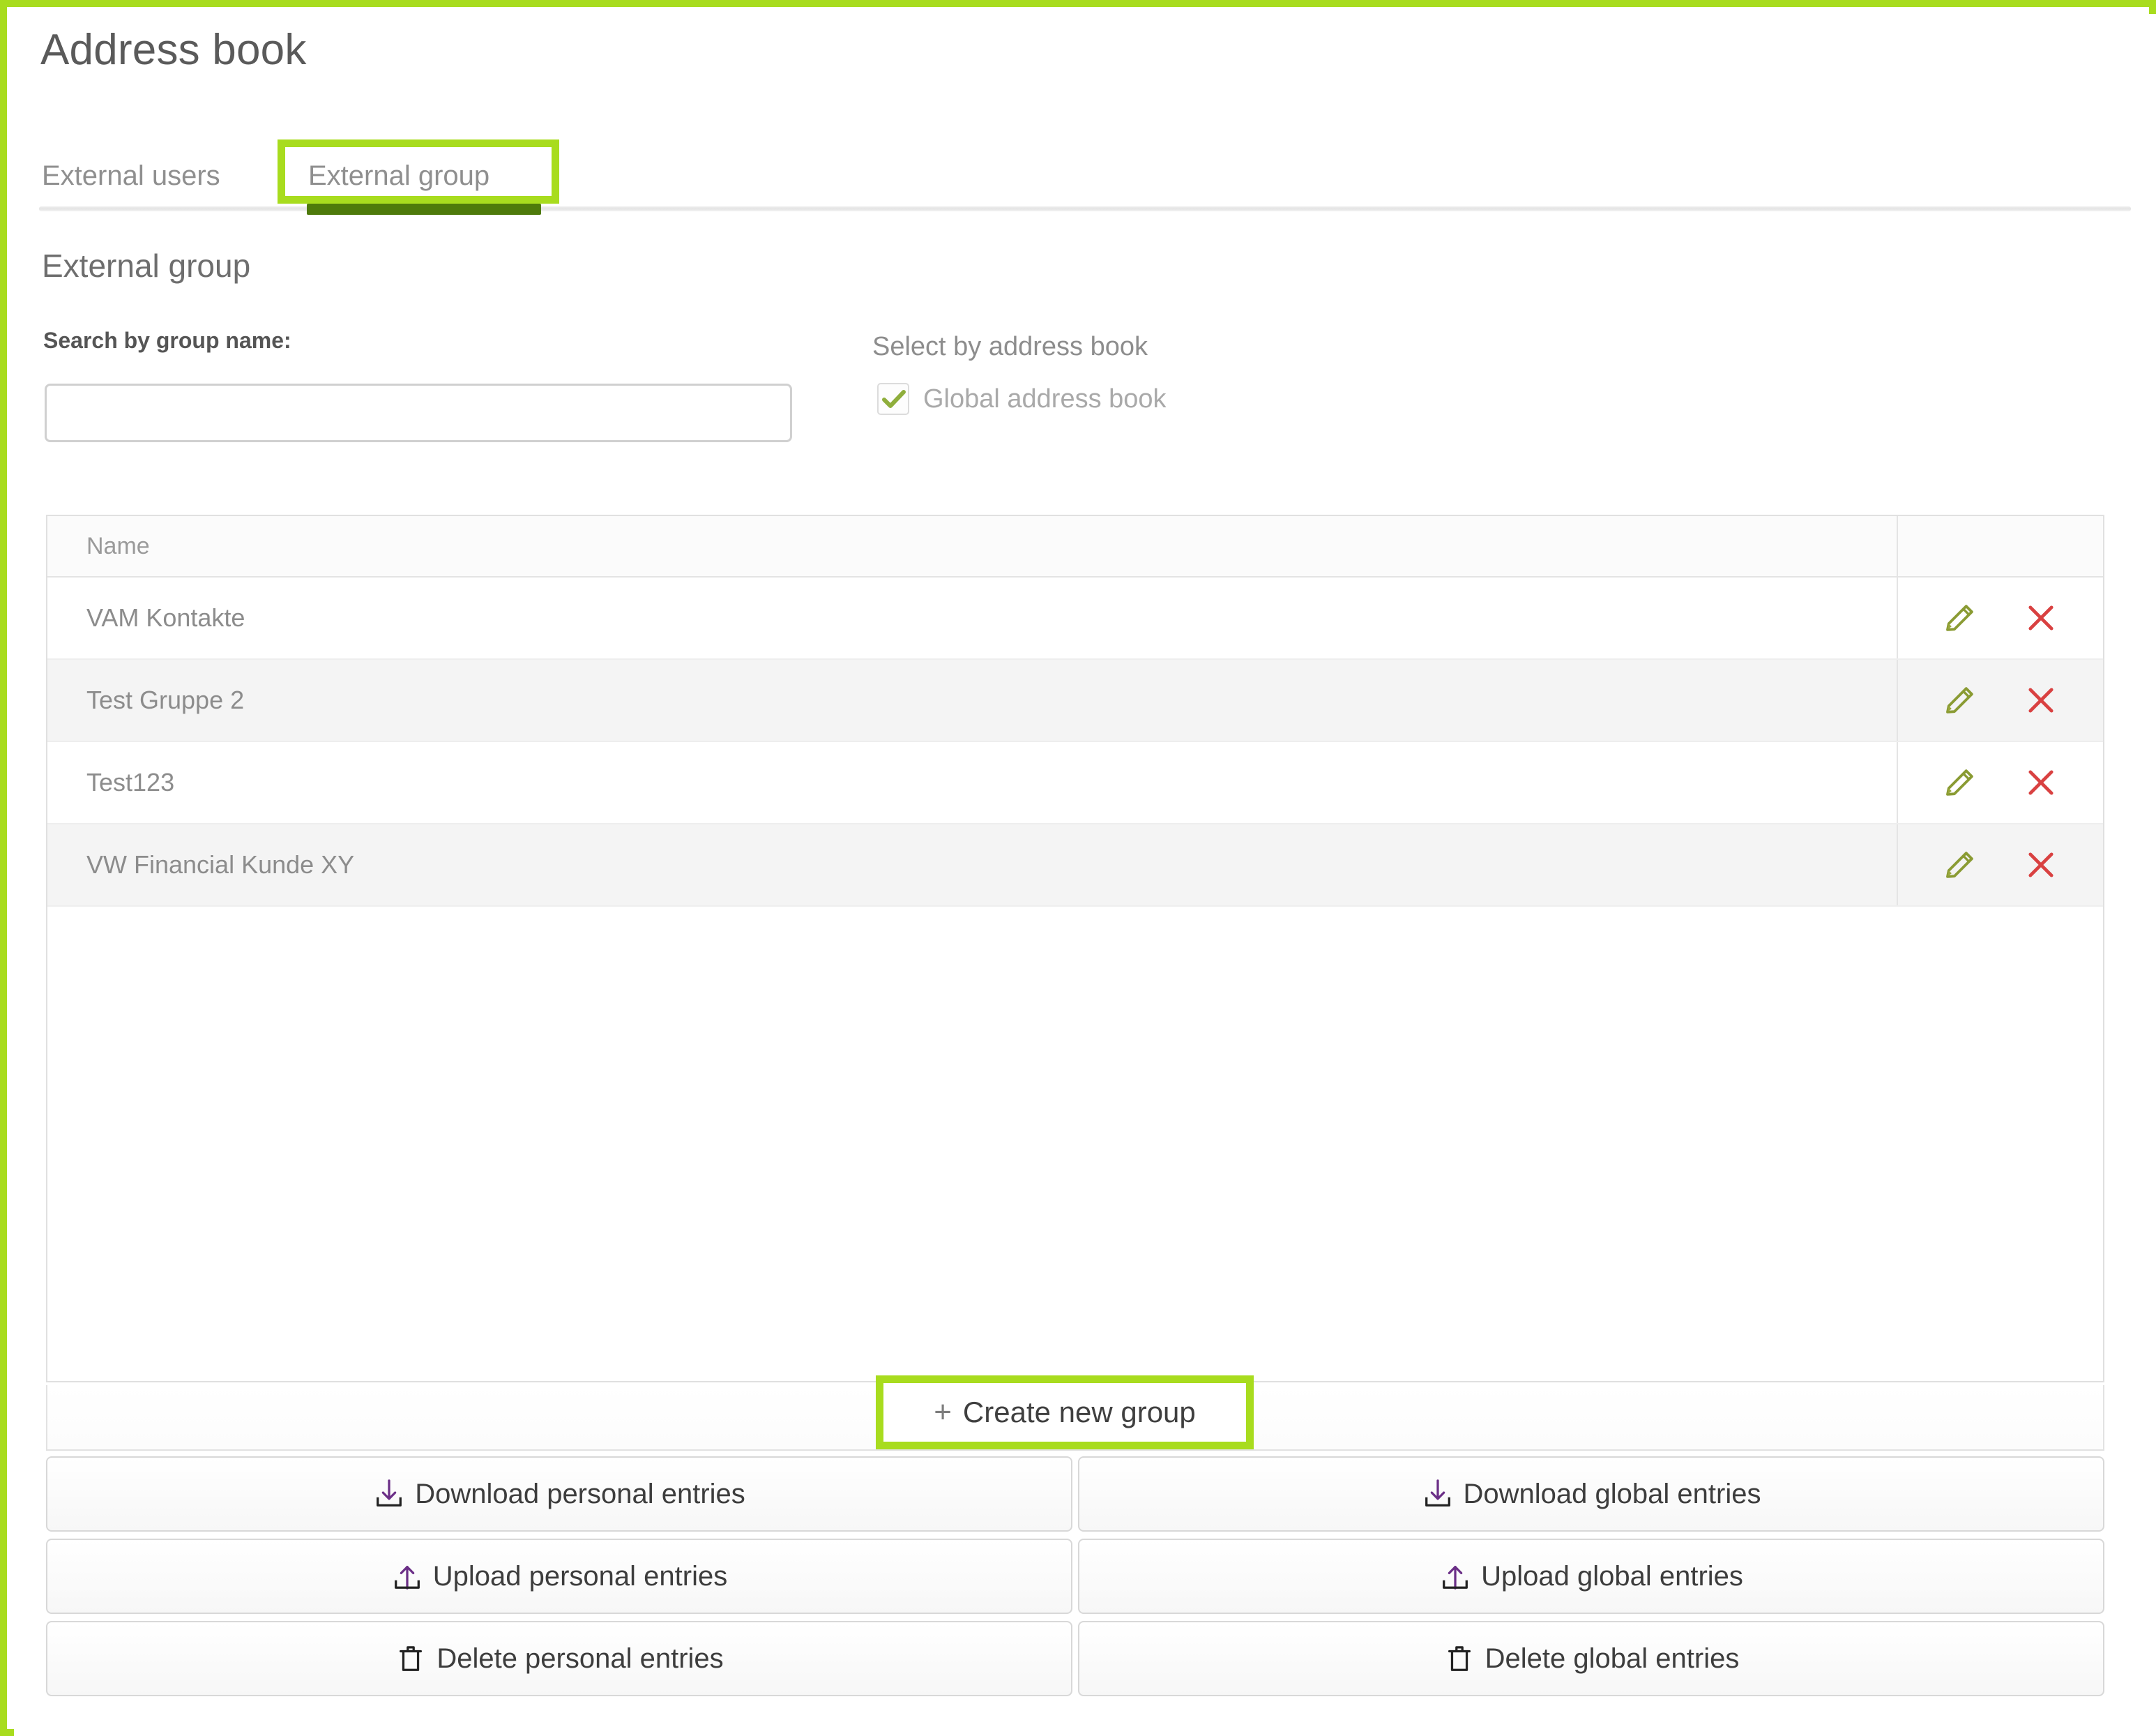  I want to click on table-row: Test Gruppe 2, so click(1075, 701).